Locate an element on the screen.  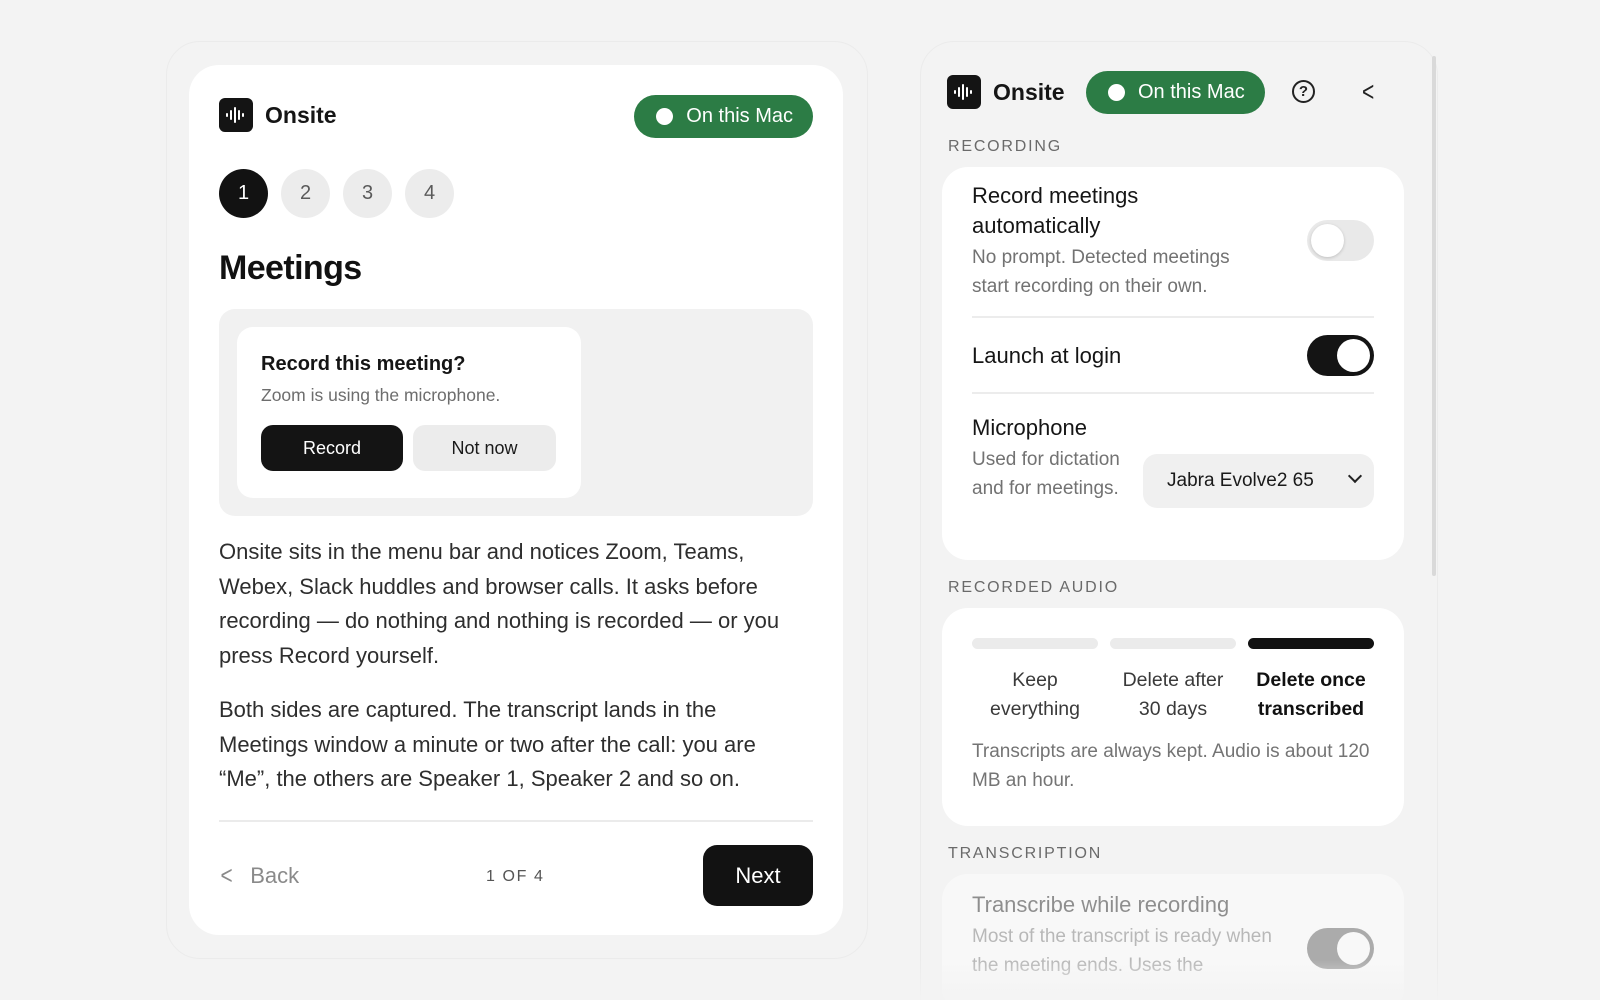
app-header: Onsite is located at coordinates (278, 115).